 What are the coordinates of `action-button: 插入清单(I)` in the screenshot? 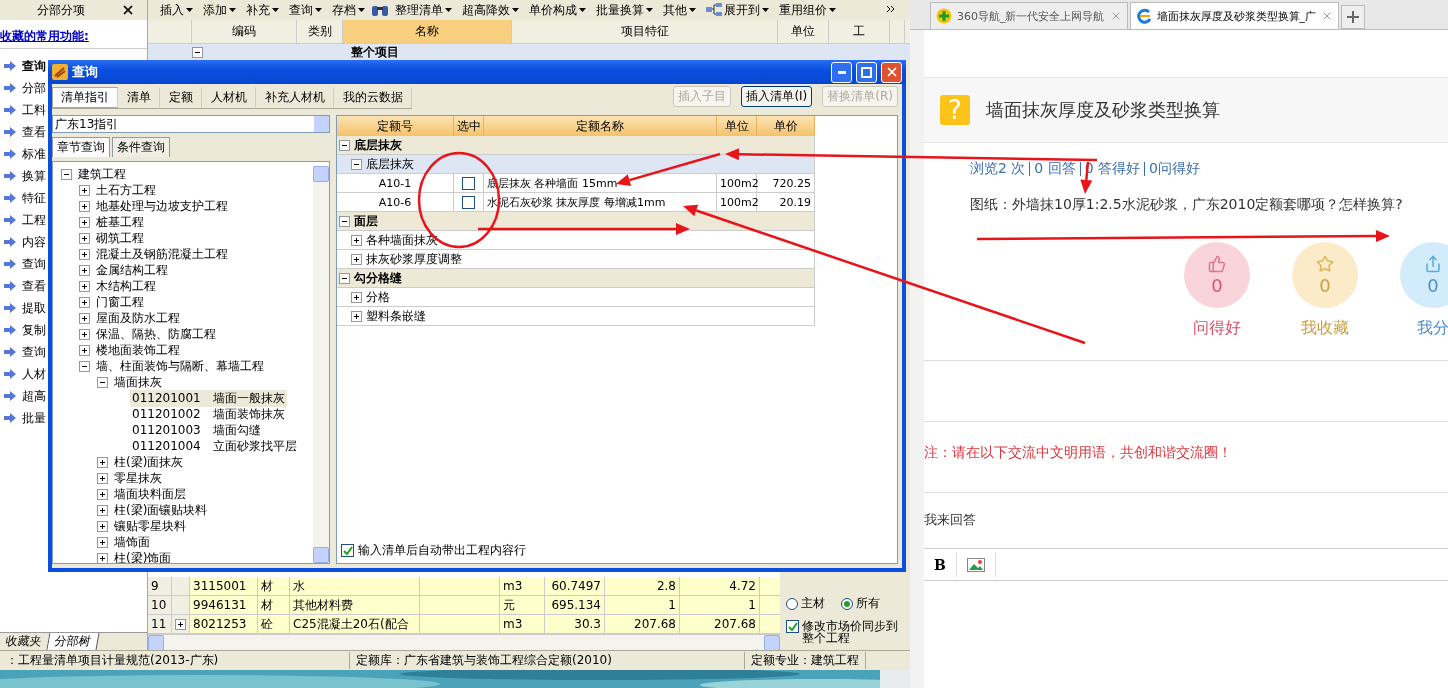 It's located at (777, 96).